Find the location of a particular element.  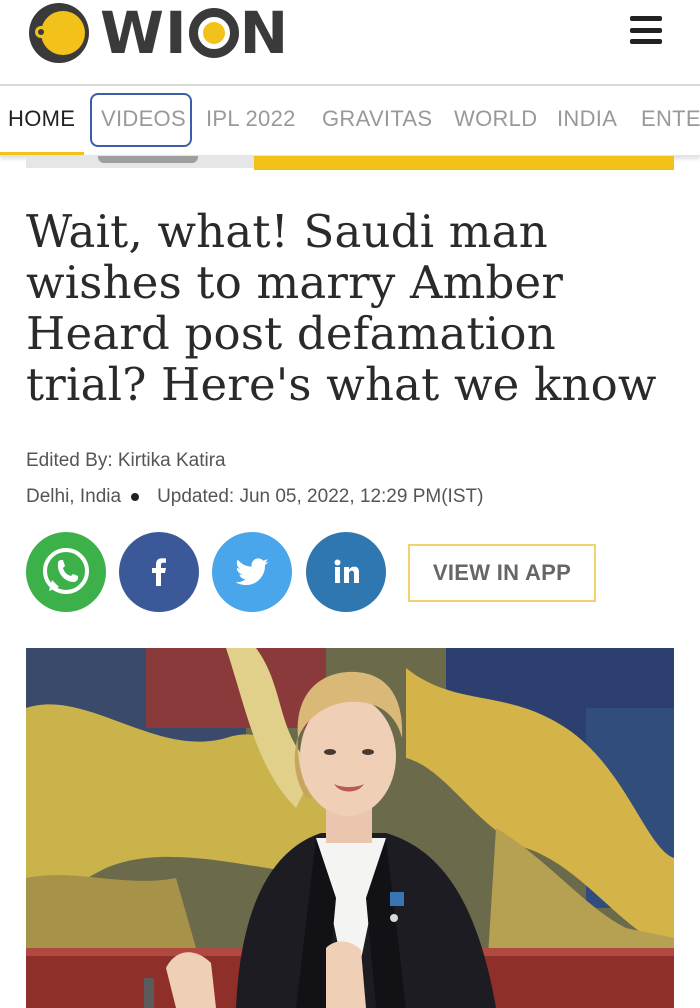

whatsapp-icon is located at coordinates (66, 571).